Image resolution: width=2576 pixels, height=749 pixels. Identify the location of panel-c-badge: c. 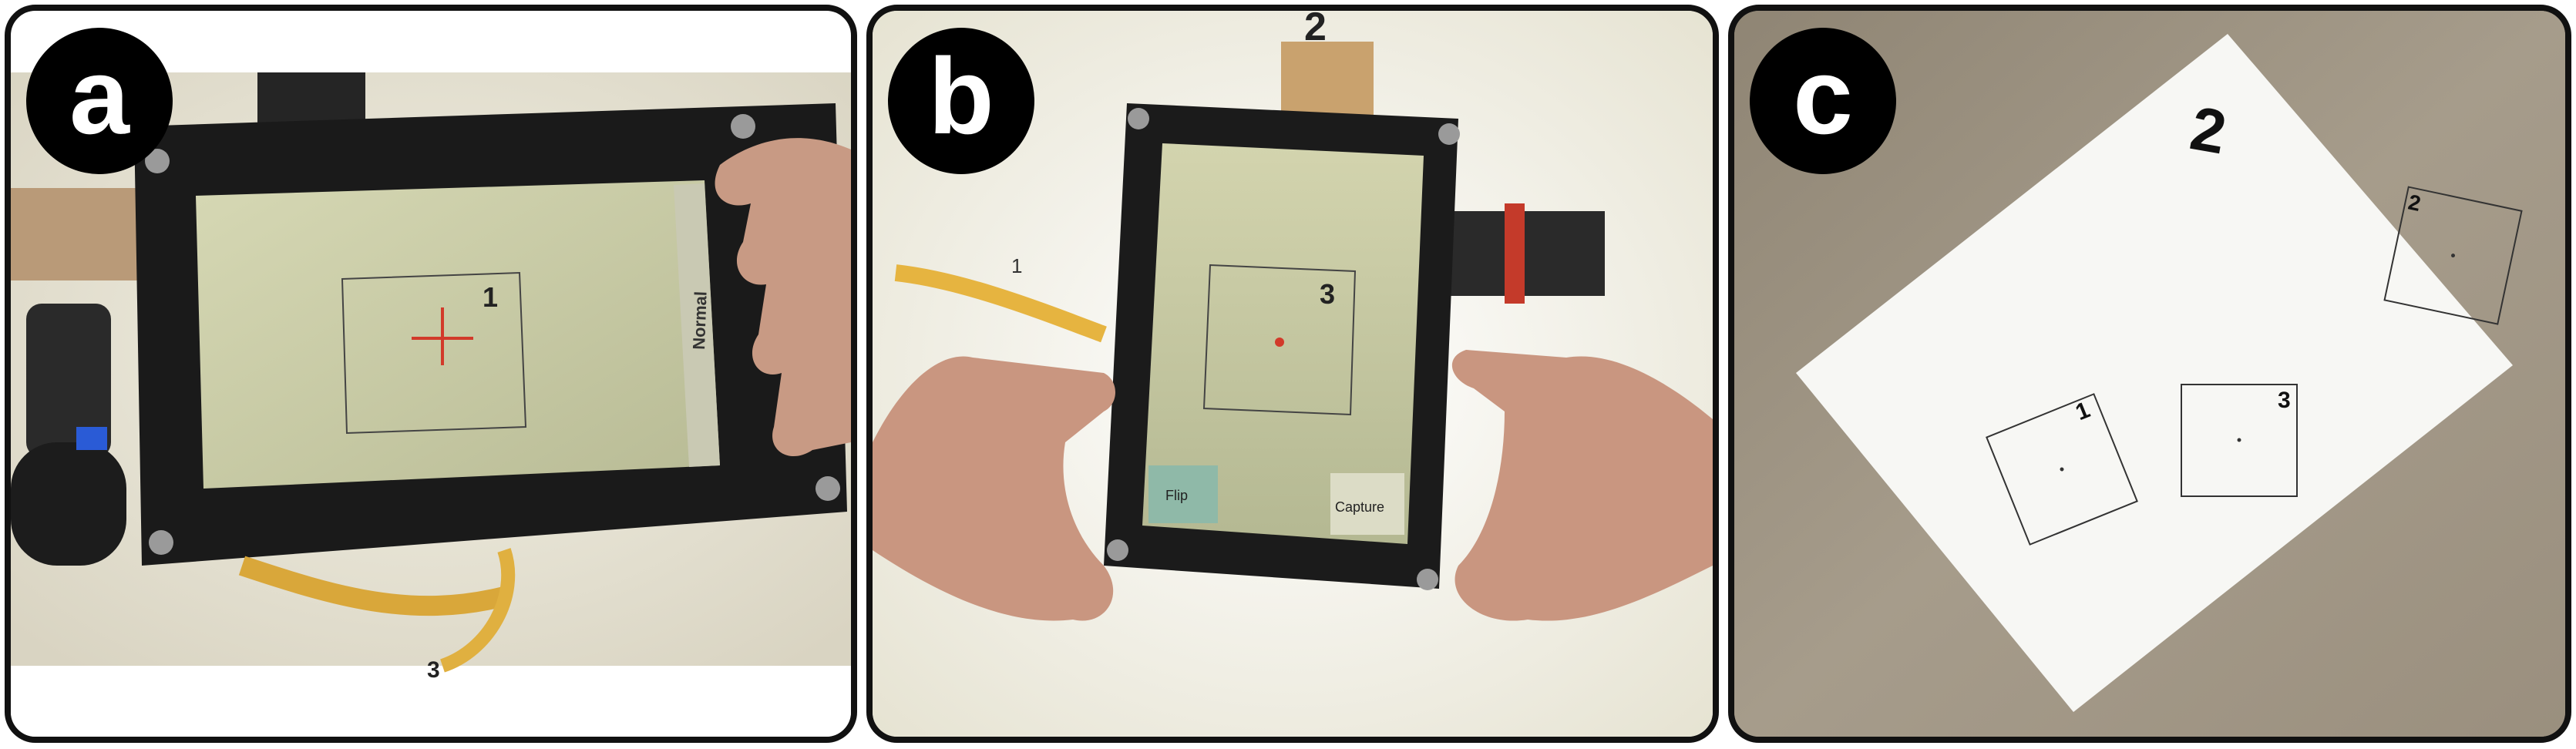
(1823, 101).